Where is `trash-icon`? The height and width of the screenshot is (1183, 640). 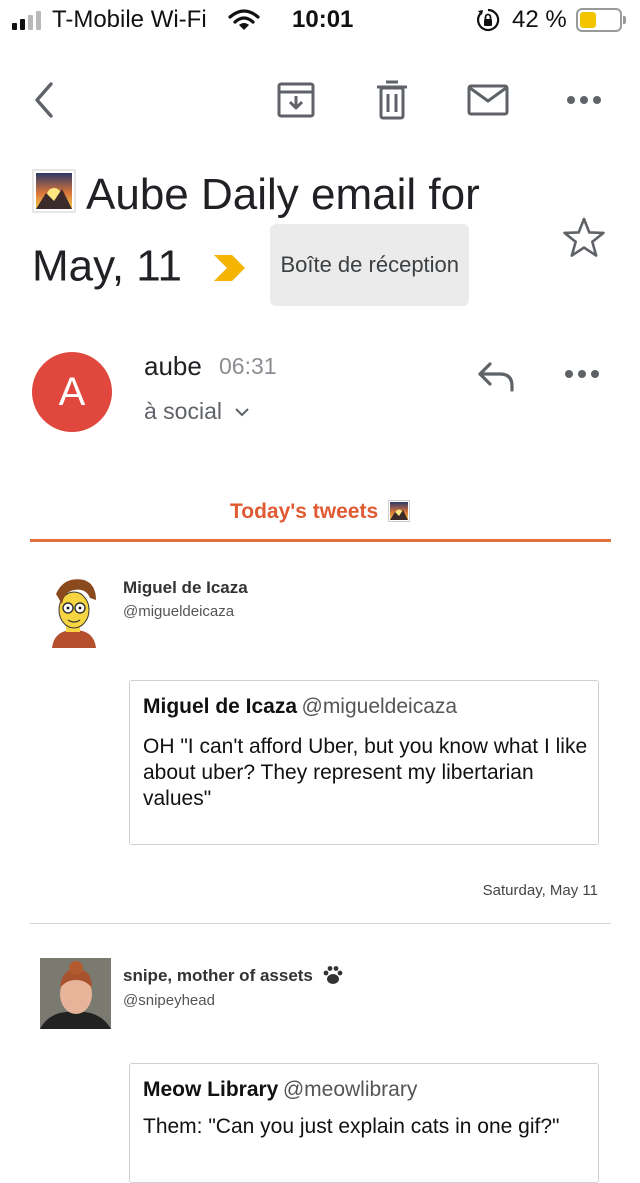 trash-icon is located at coordinates (392, 100).